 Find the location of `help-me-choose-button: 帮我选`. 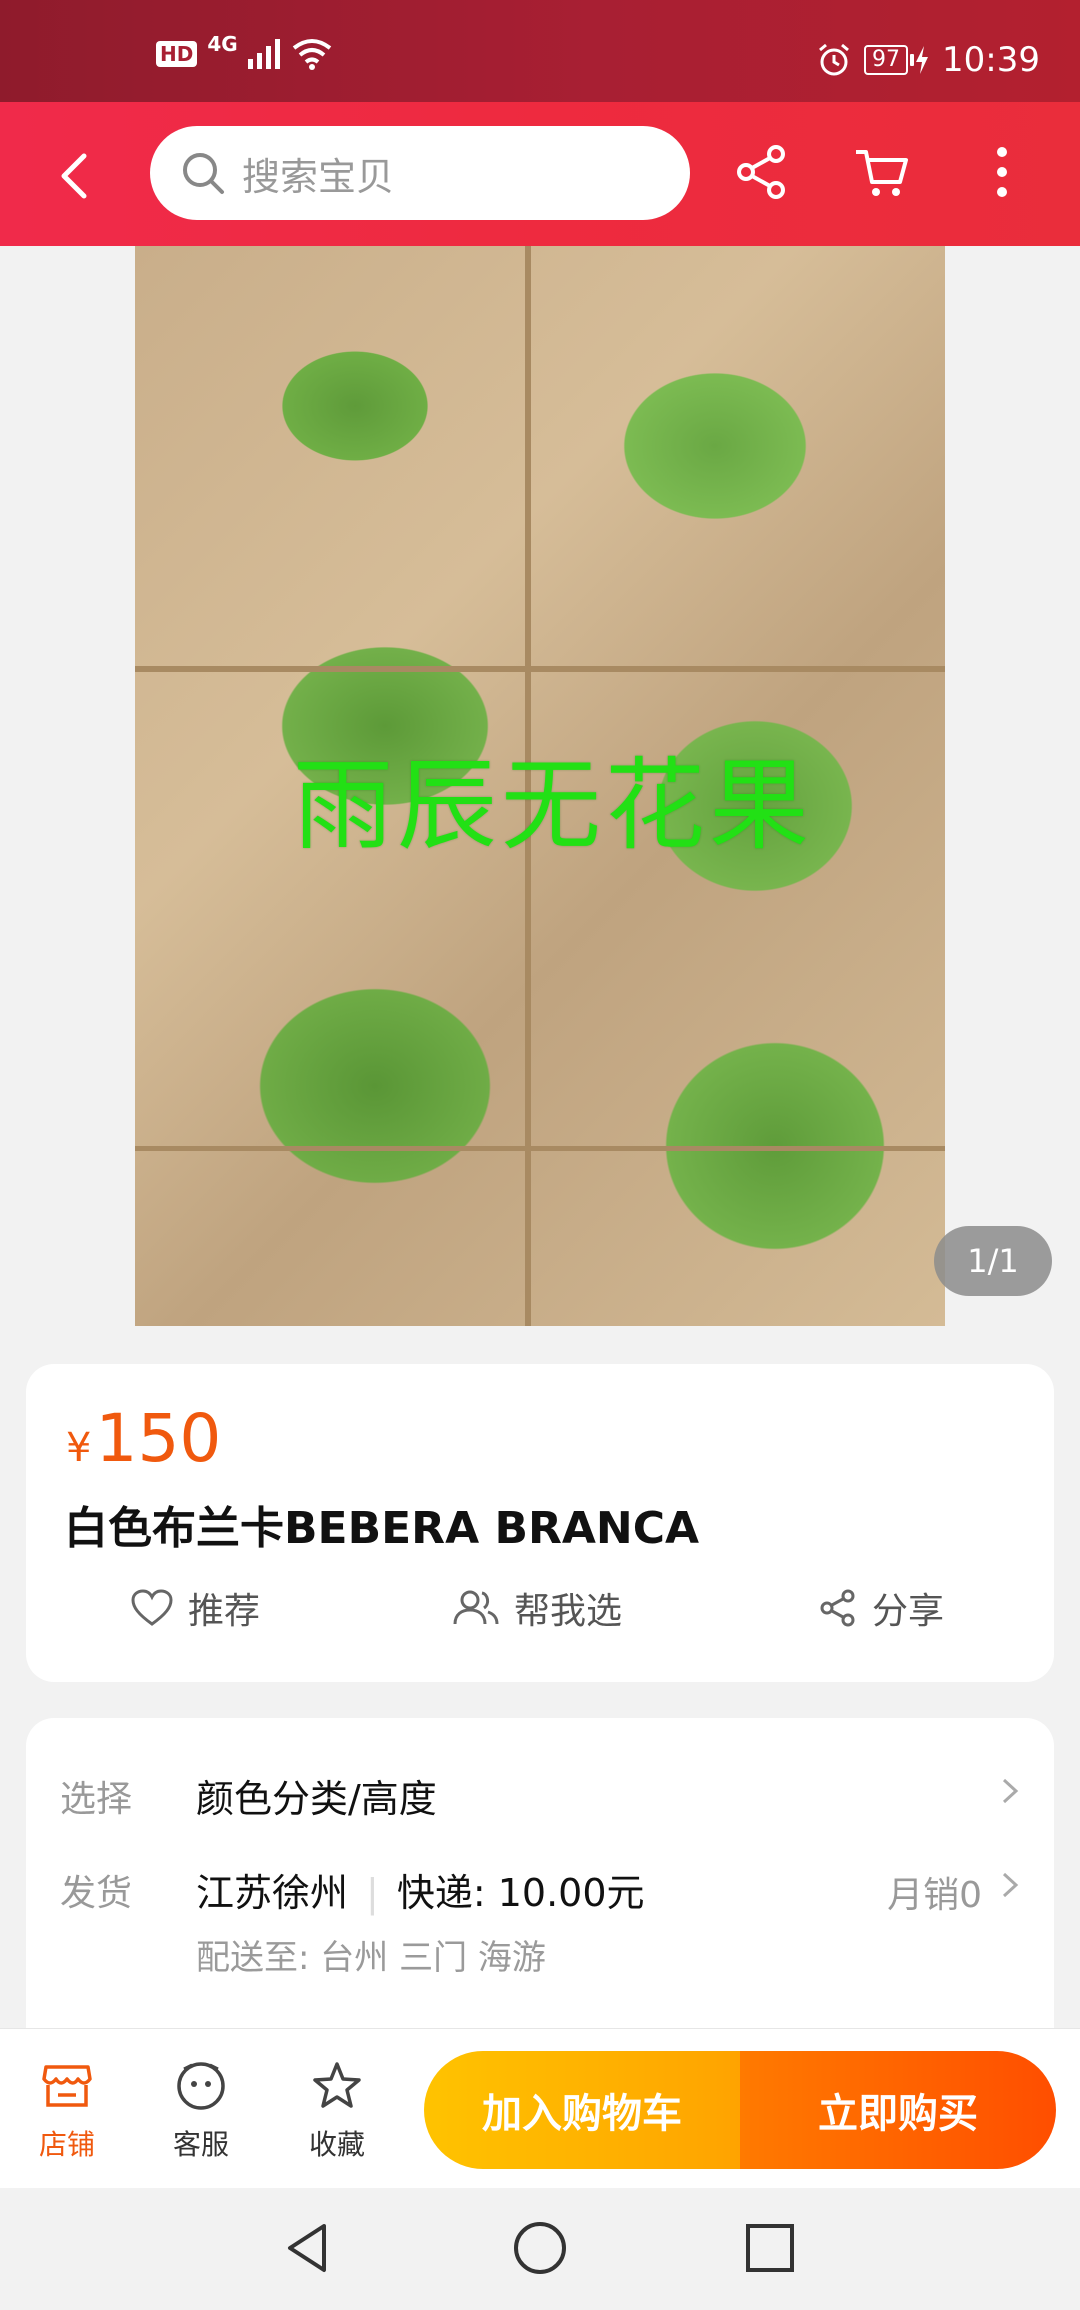

help-me-choose-button: 帮我选 is located at coordinates (537, 1608).